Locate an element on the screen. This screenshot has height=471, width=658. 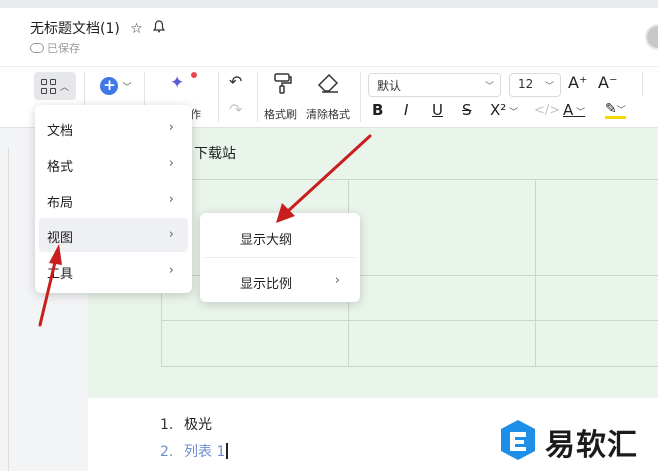
submenu-item-label: 显示大纲 is located at coordinates (266, 240).